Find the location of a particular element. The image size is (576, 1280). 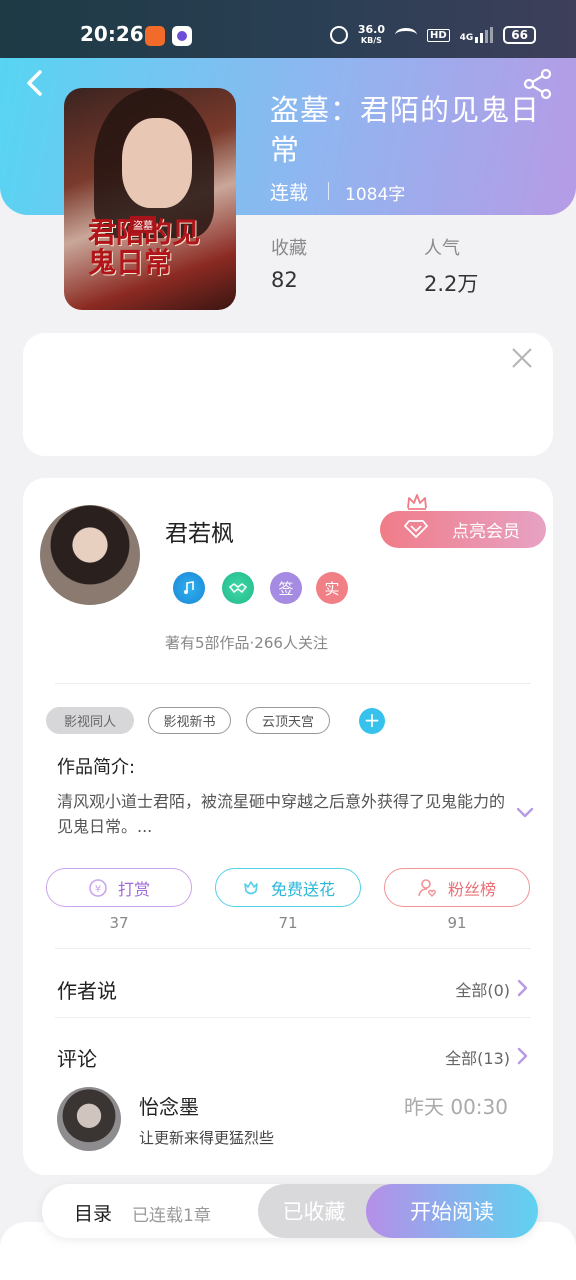

signal-icon: 4G is located at coordinates (477, 35).